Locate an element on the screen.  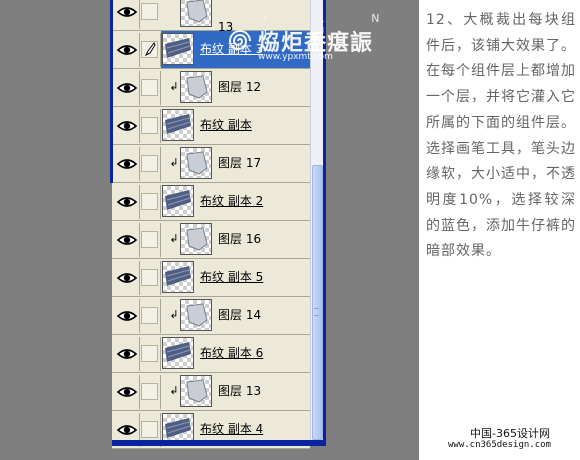
layer-name-cell: ↲ 图层 12 is located at coordinates (235, 87).